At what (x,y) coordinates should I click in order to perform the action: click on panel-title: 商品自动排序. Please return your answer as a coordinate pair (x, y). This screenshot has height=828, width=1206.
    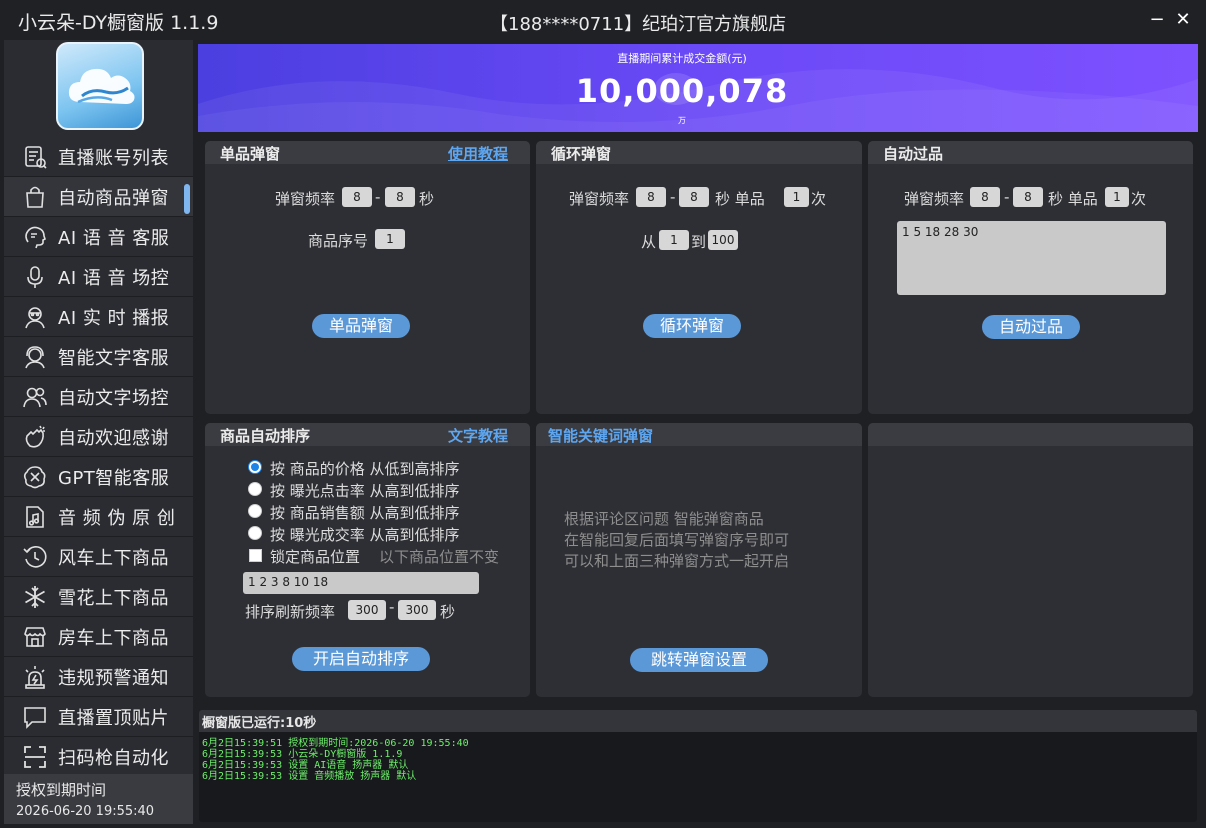
    Looking at the image, I should click on (265, 436).